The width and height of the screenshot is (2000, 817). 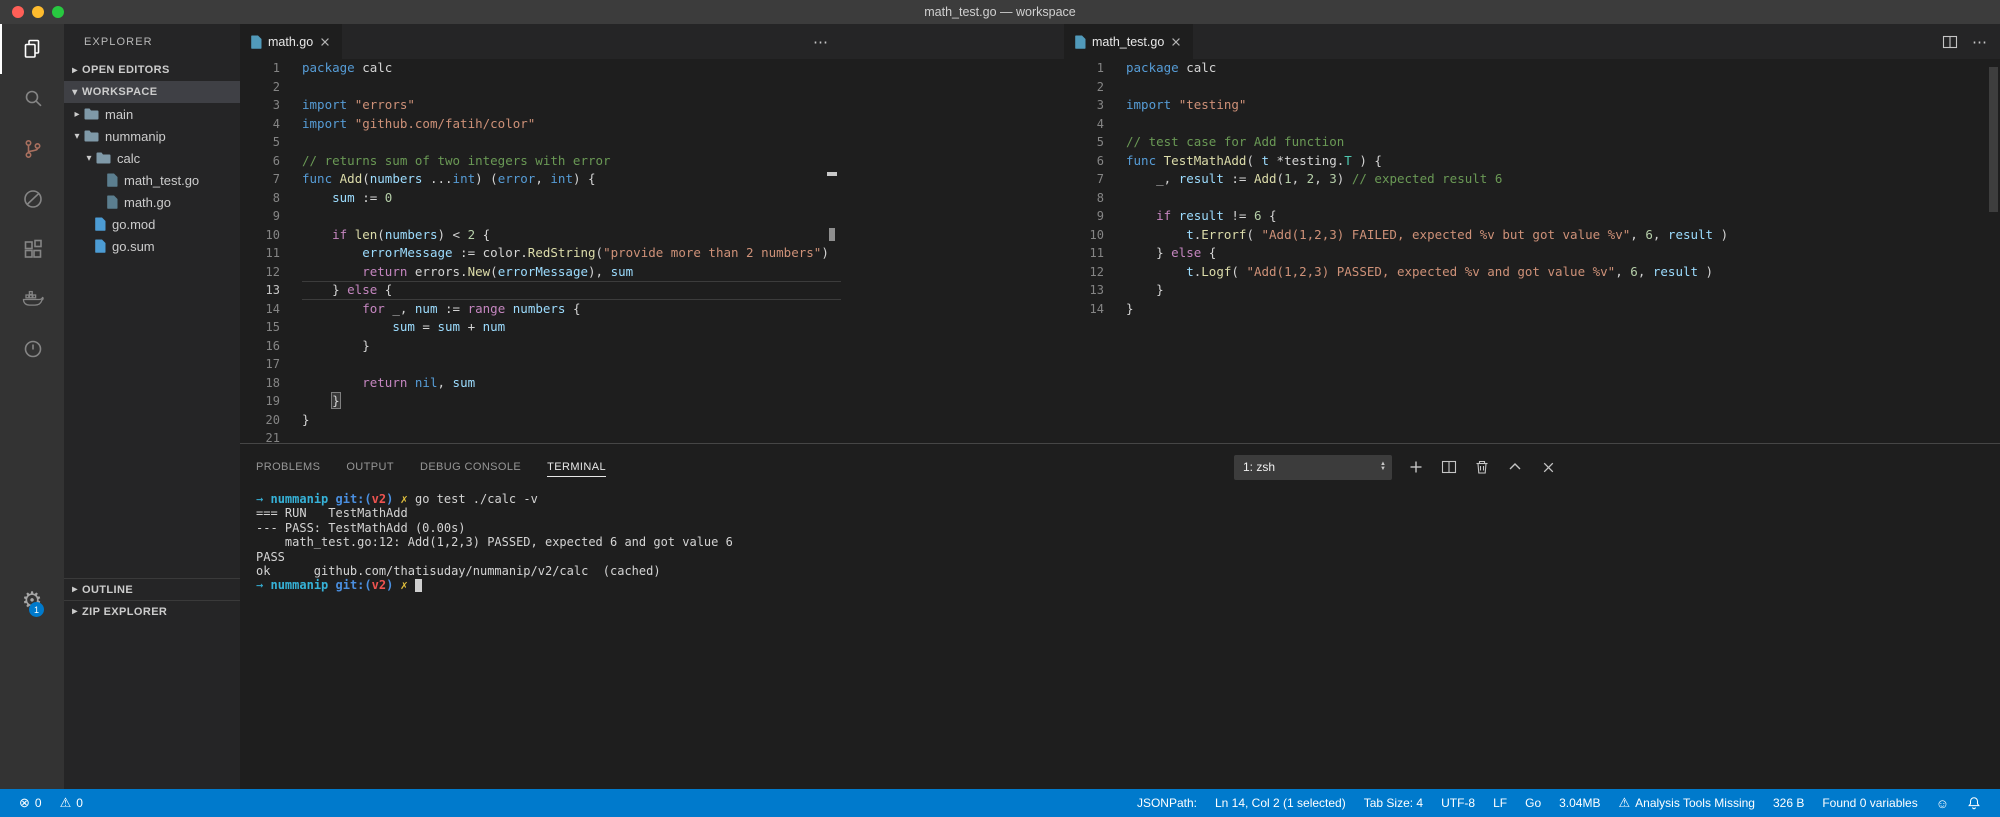 What do you see at coordinates (1100, 142) in the screenshot?
I see `line-number: 5` at bounding box center [1100, 142].